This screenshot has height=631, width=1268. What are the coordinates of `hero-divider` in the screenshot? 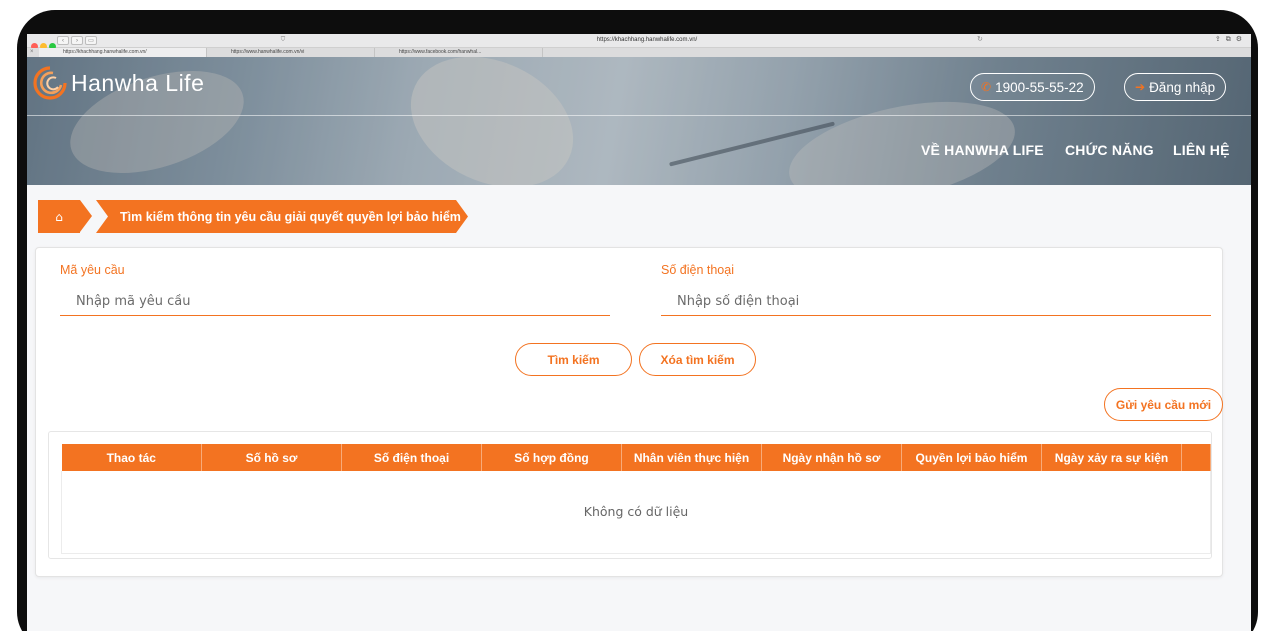 It's located at (639, 115).